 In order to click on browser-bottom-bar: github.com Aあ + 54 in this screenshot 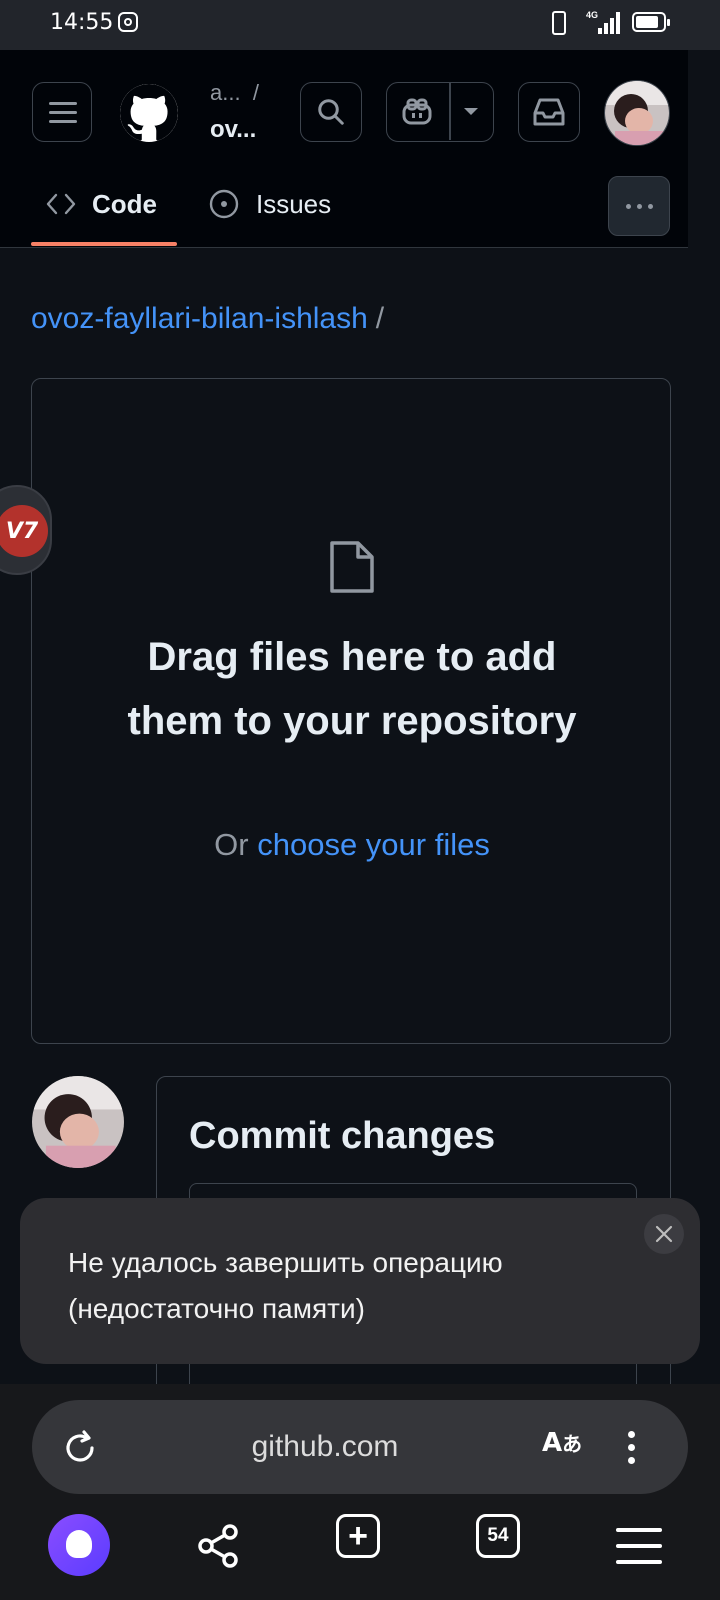, I will do `click(360, 1492)`.